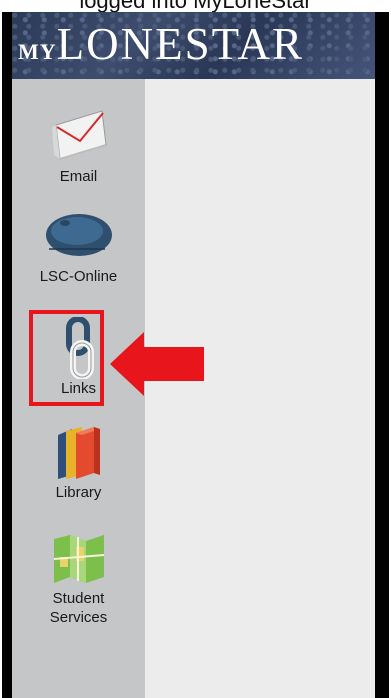 The image size is (391, 698). Describe the element at coordinates (78, 235) in the screenshot. I see `mouse-icon` at that location.